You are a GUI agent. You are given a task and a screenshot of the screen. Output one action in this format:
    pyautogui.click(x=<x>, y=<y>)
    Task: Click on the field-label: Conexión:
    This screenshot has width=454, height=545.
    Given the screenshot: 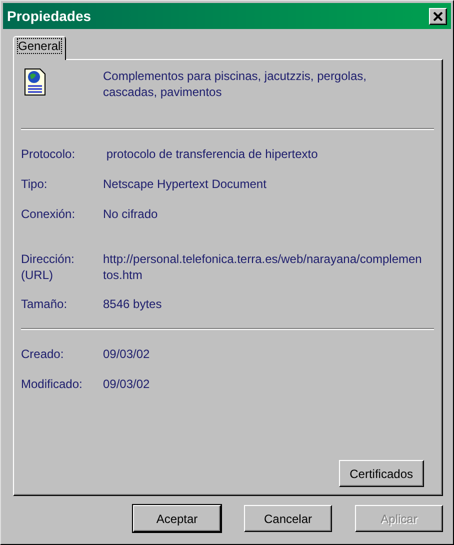 What is the action you would take?
    pyautogui.click(x=48, y=214)
    